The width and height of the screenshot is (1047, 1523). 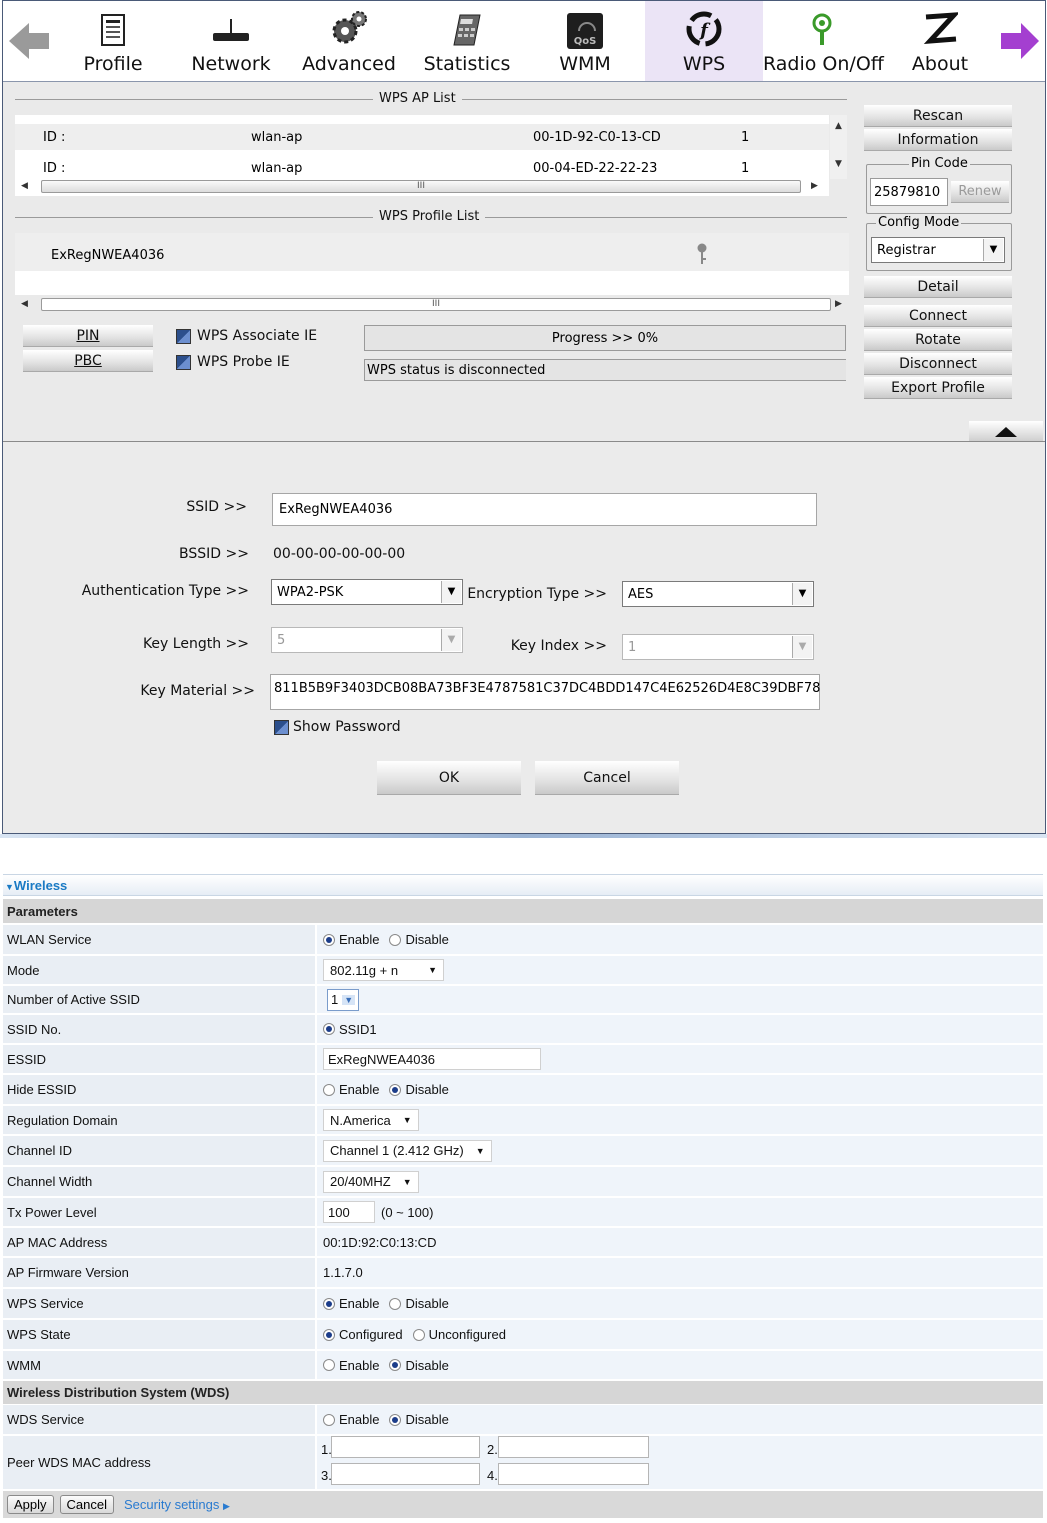 I want to click on config-mode-select: Registrar ▼, so click(x=938, y=250).